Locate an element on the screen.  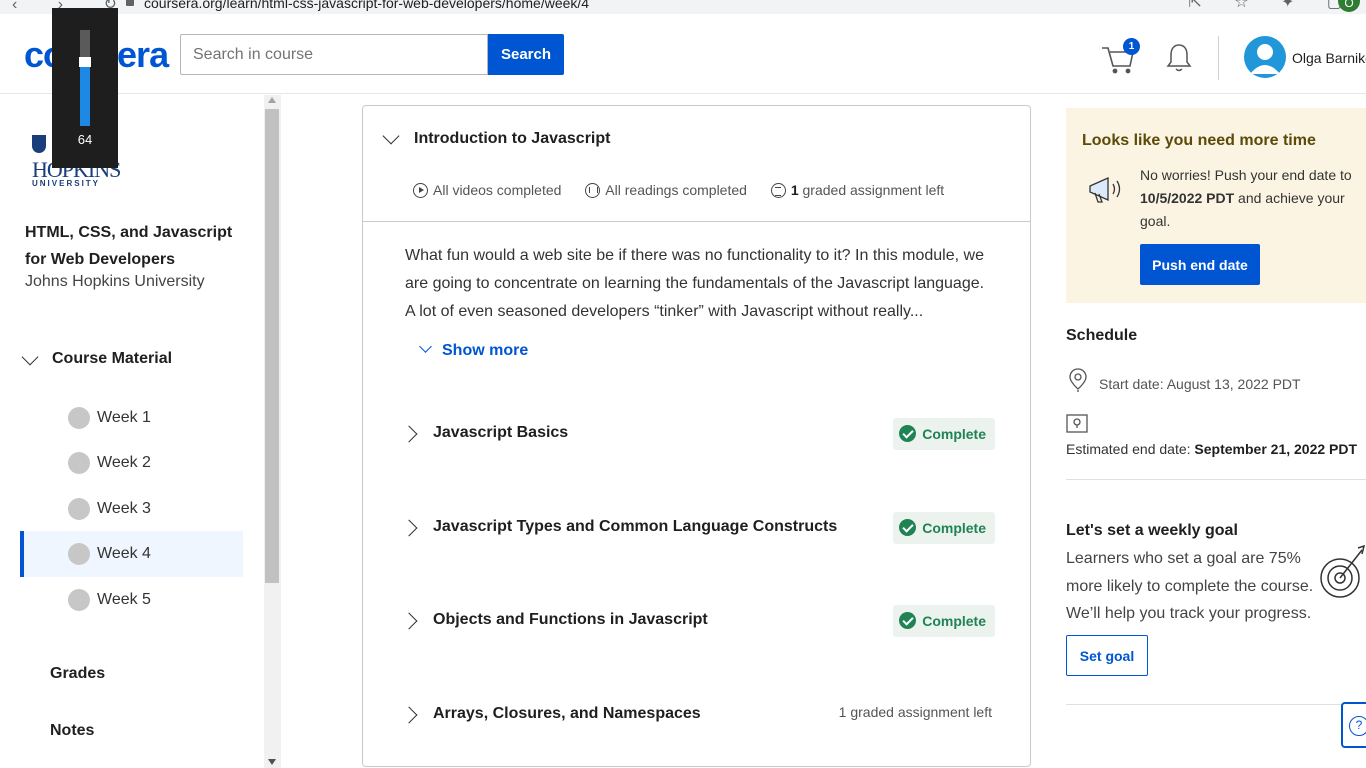
video-icon is located at coordinates (420, 190).